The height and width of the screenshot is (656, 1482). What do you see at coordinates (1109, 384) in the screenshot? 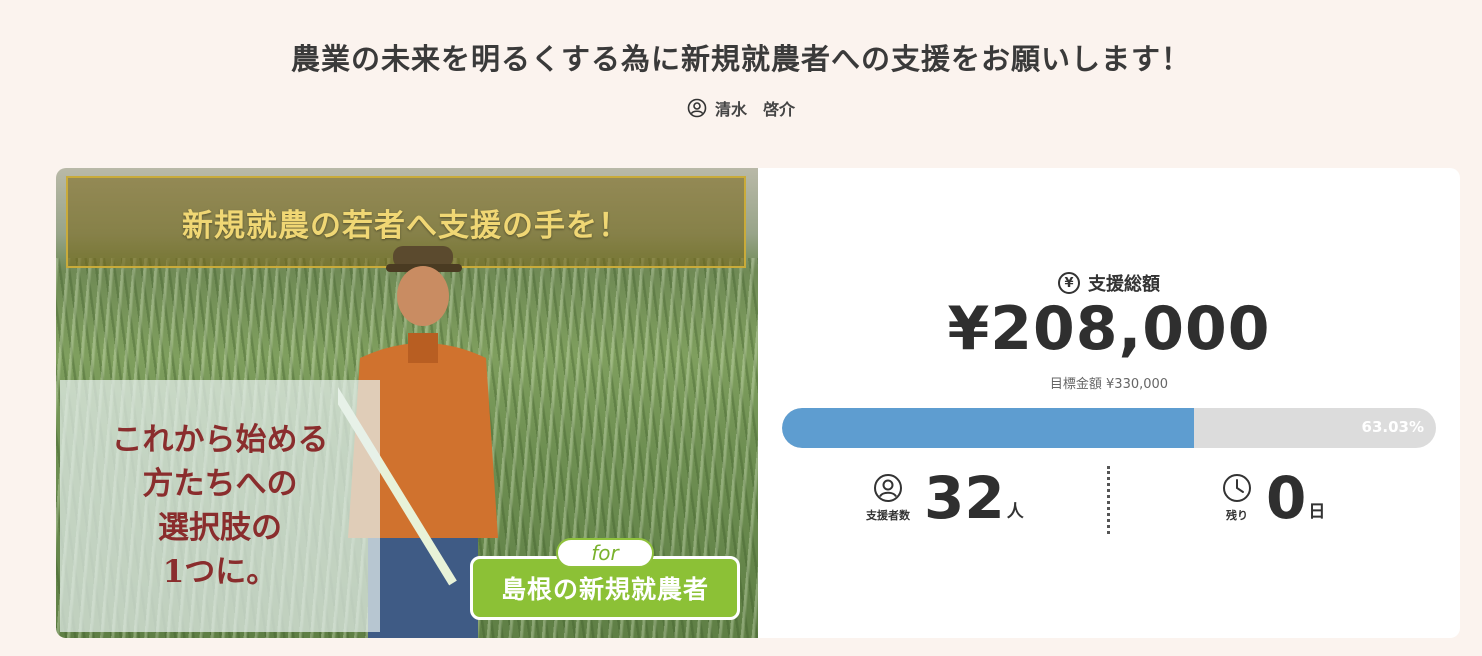
I see `goal-amount: 目標金額 ¥330,000` at bounding box center [1109, 384].